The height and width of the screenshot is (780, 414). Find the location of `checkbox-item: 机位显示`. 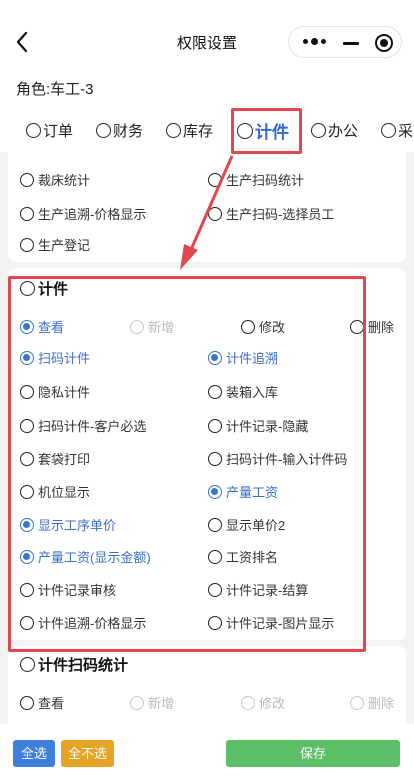

checkbox-item: 机位显示 is located at coordinates (55, 491).